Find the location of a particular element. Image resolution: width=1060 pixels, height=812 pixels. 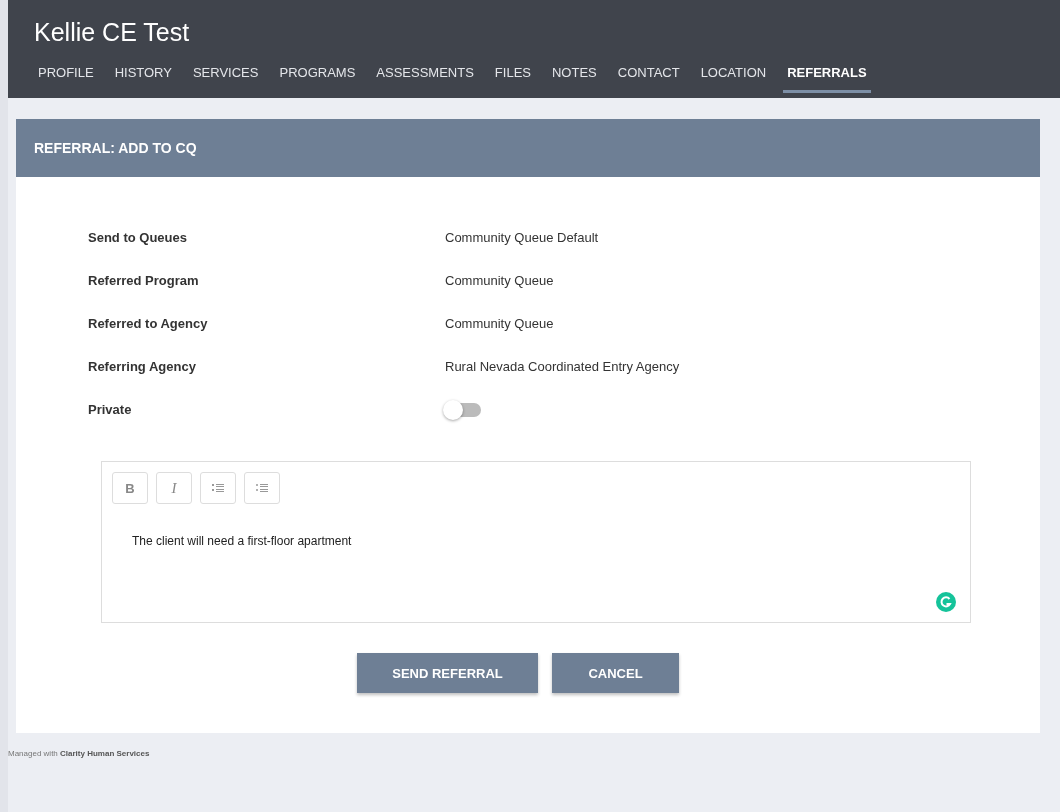

client-title: Kellie CE Test is located at coordinates (112, 32).